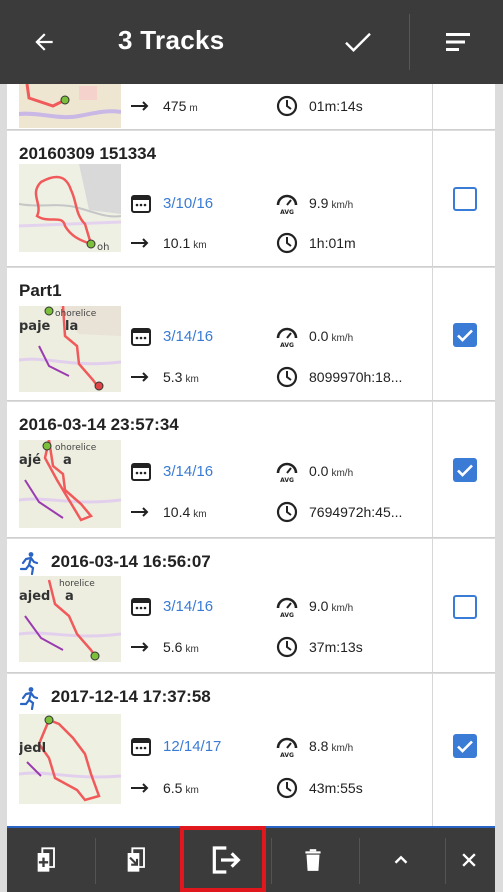 The image size is (503, 892). Describe the element at coordinates (177, 512) in the screenshot. I see `distance-value: 10.4` at that location.